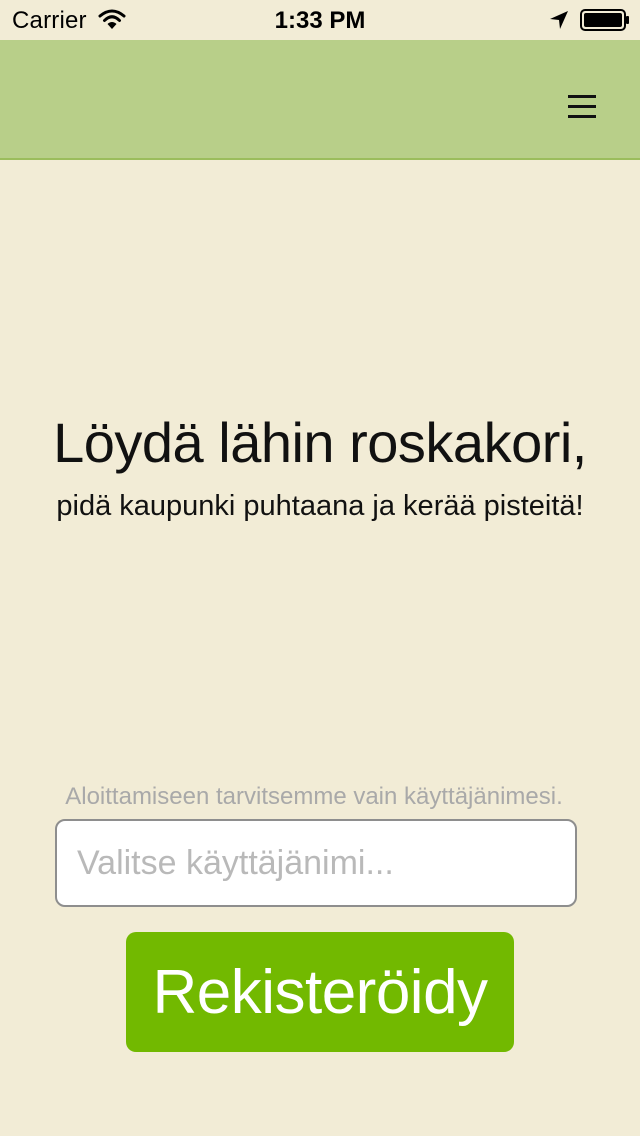  Describe the element at coordinates (604, 20) in the screenshot. I see `battery-icon` at that location.